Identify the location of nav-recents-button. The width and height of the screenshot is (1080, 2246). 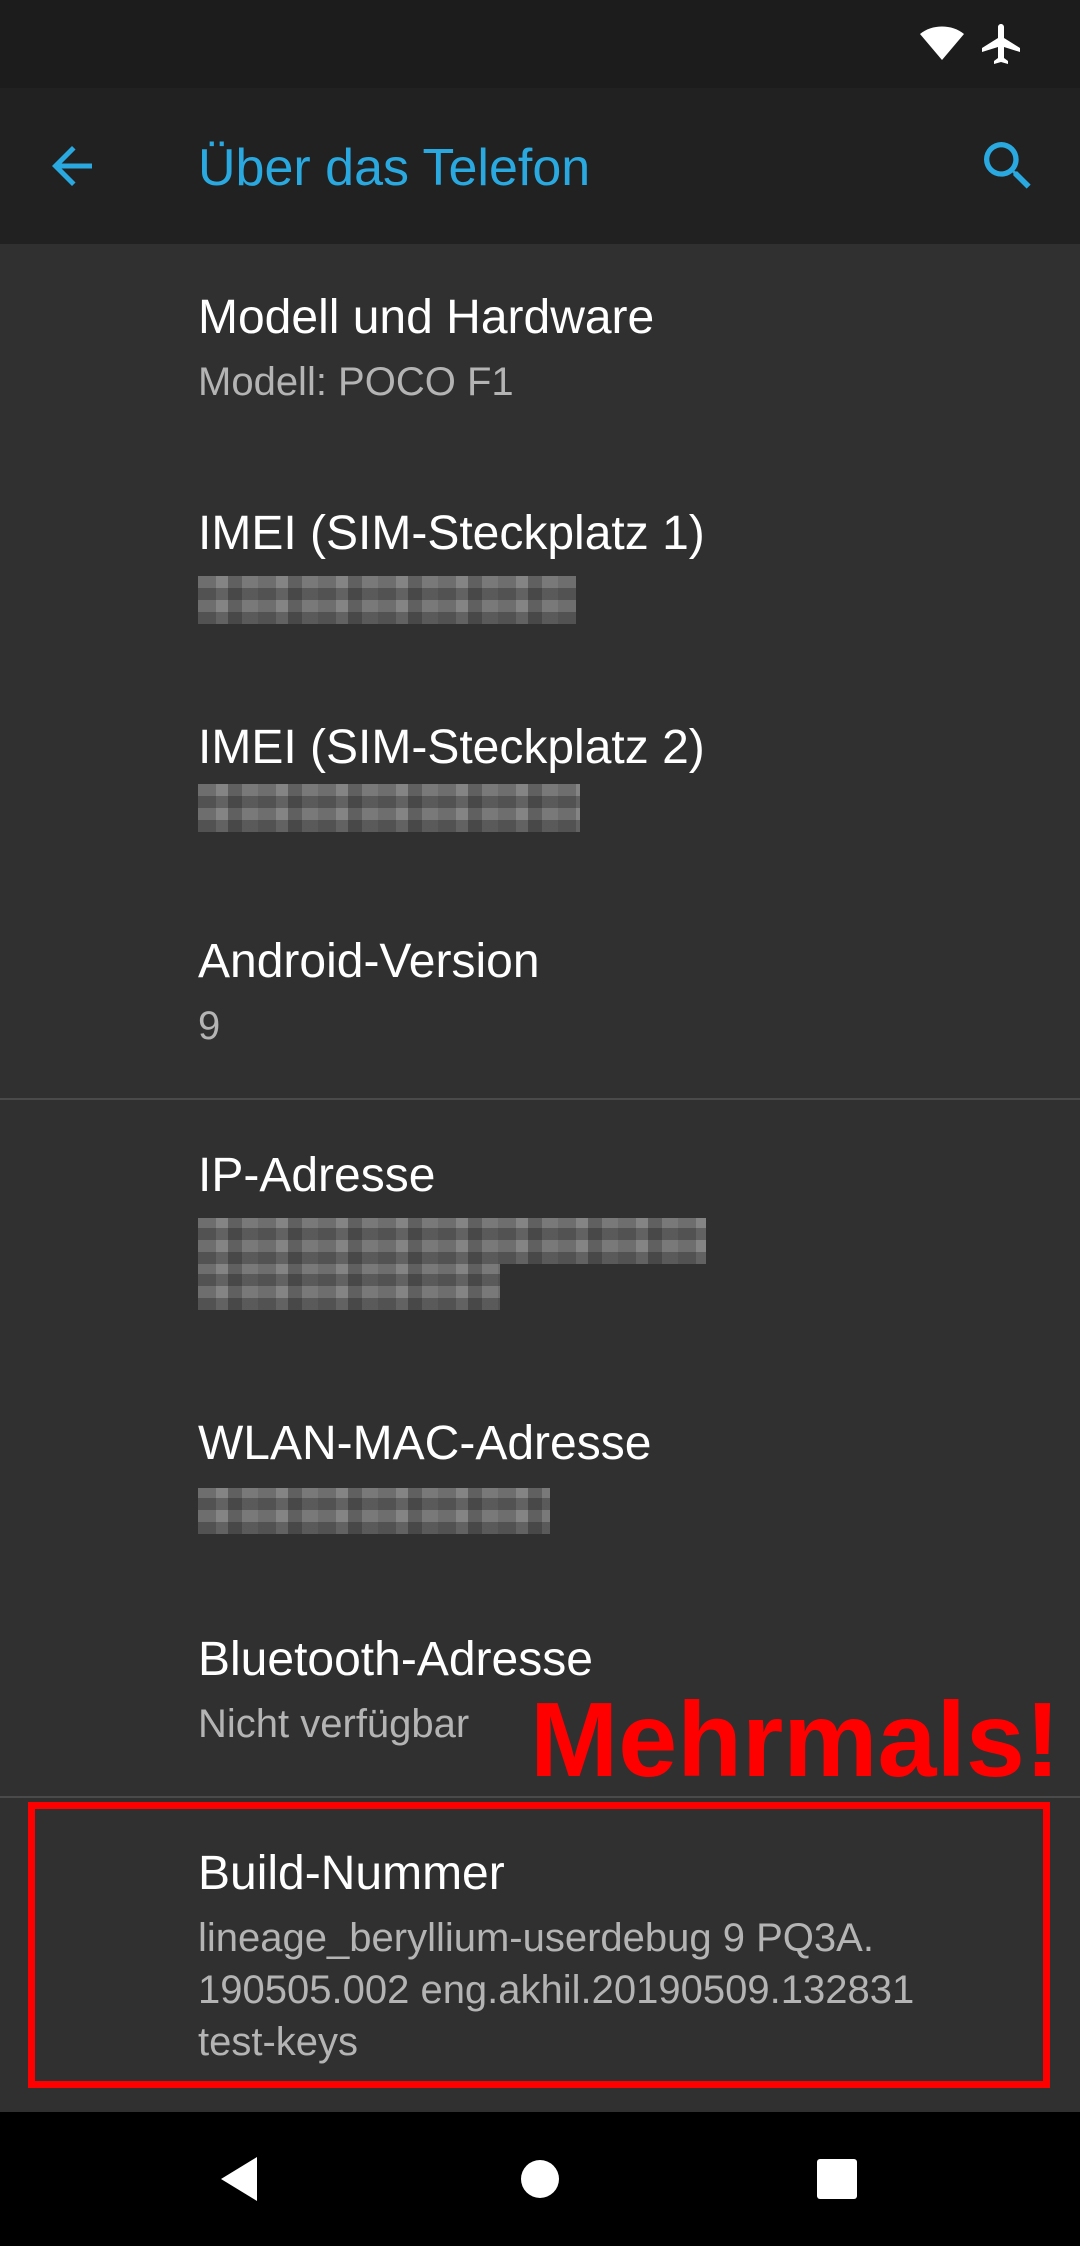
(837, 2179).